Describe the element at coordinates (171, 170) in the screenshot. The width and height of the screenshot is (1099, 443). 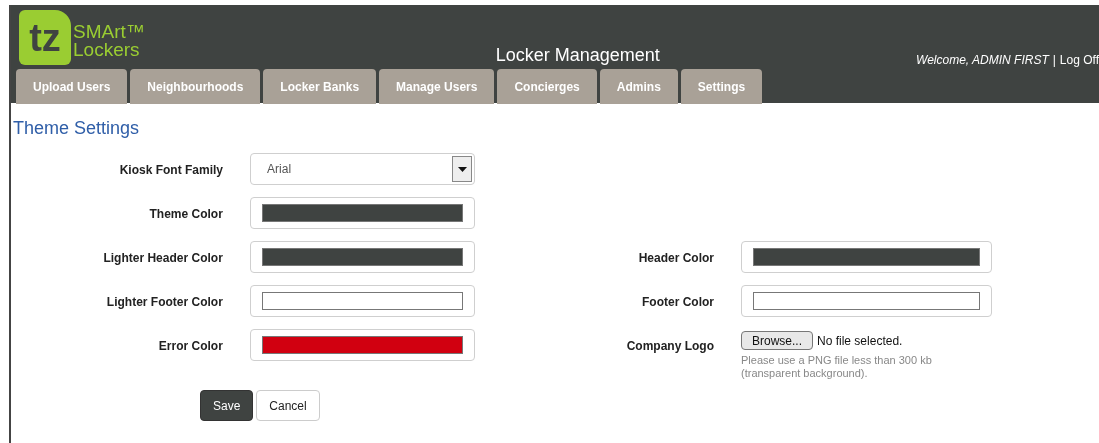
I see `field-label: Kiosk Font Family` at that location.